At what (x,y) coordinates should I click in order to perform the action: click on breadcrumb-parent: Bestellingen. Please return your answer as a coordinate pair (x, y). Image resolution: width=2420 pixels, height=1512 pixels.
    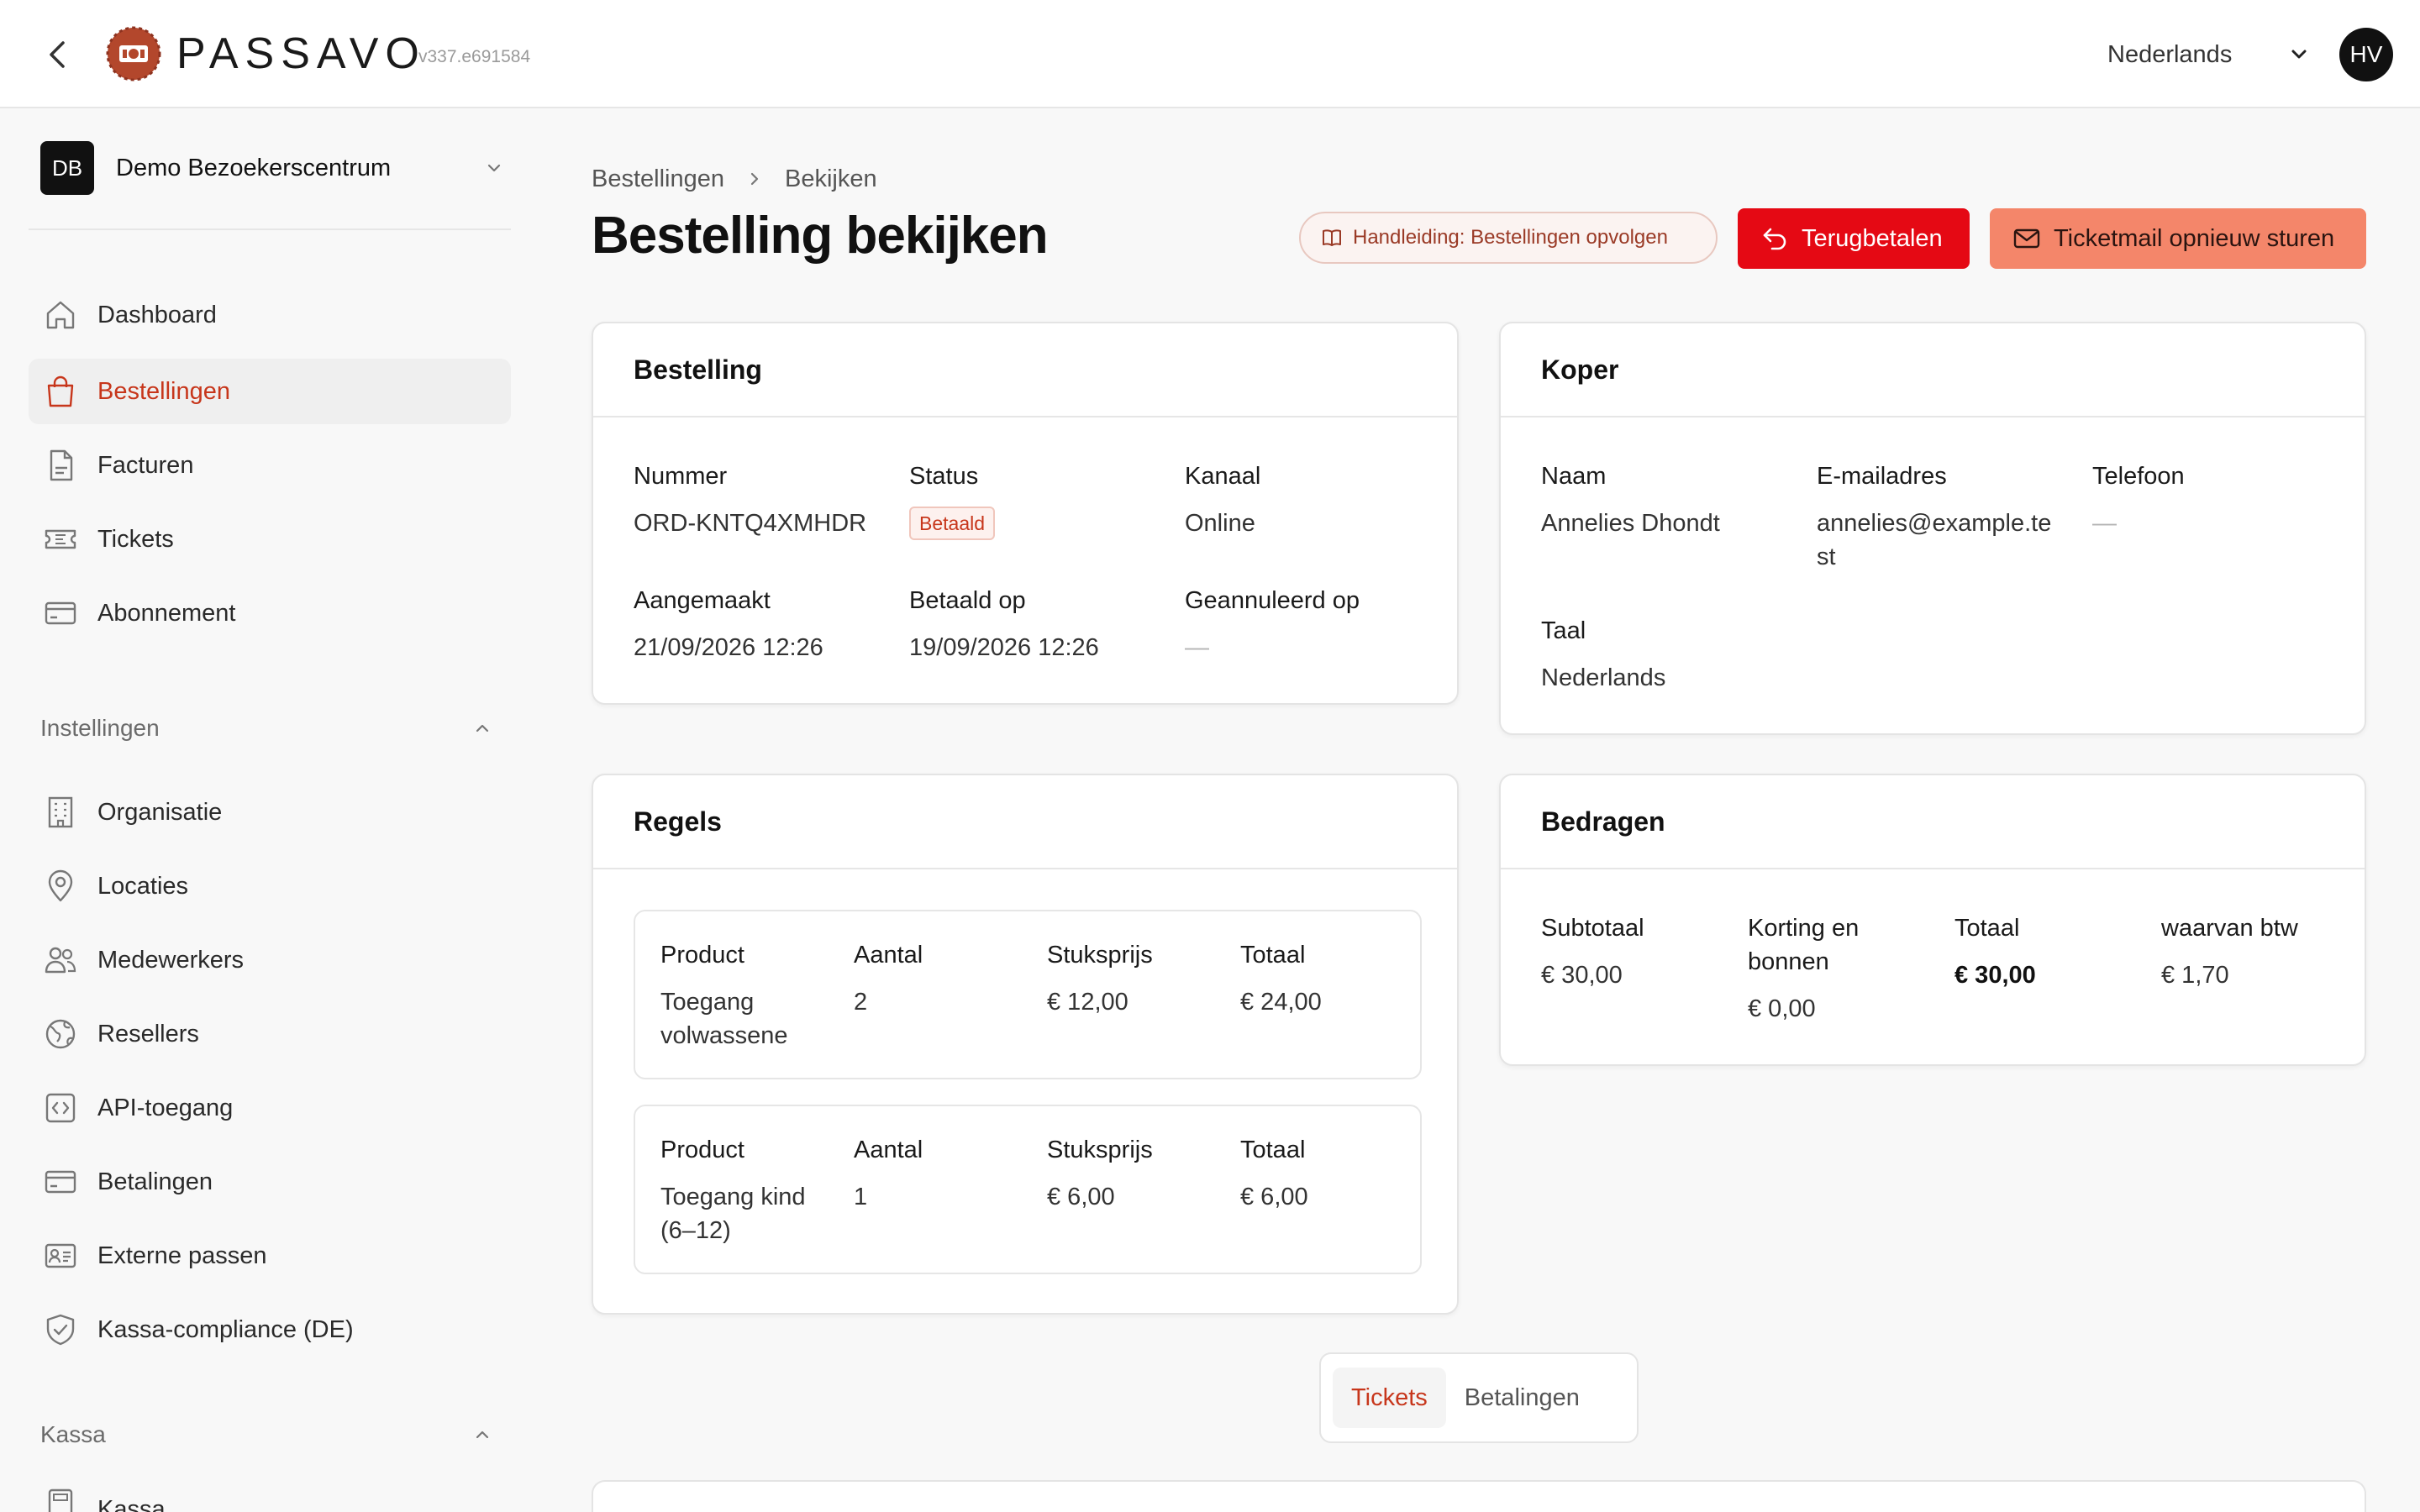
    Looking at the image, I should click on (658, 179).